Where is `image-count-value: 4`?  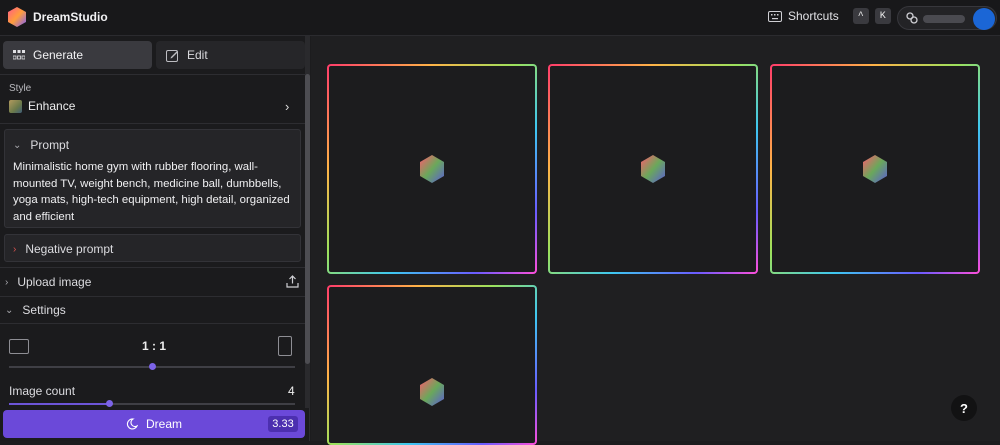
image-count-value: 4 is located at coordinates (291, 391).